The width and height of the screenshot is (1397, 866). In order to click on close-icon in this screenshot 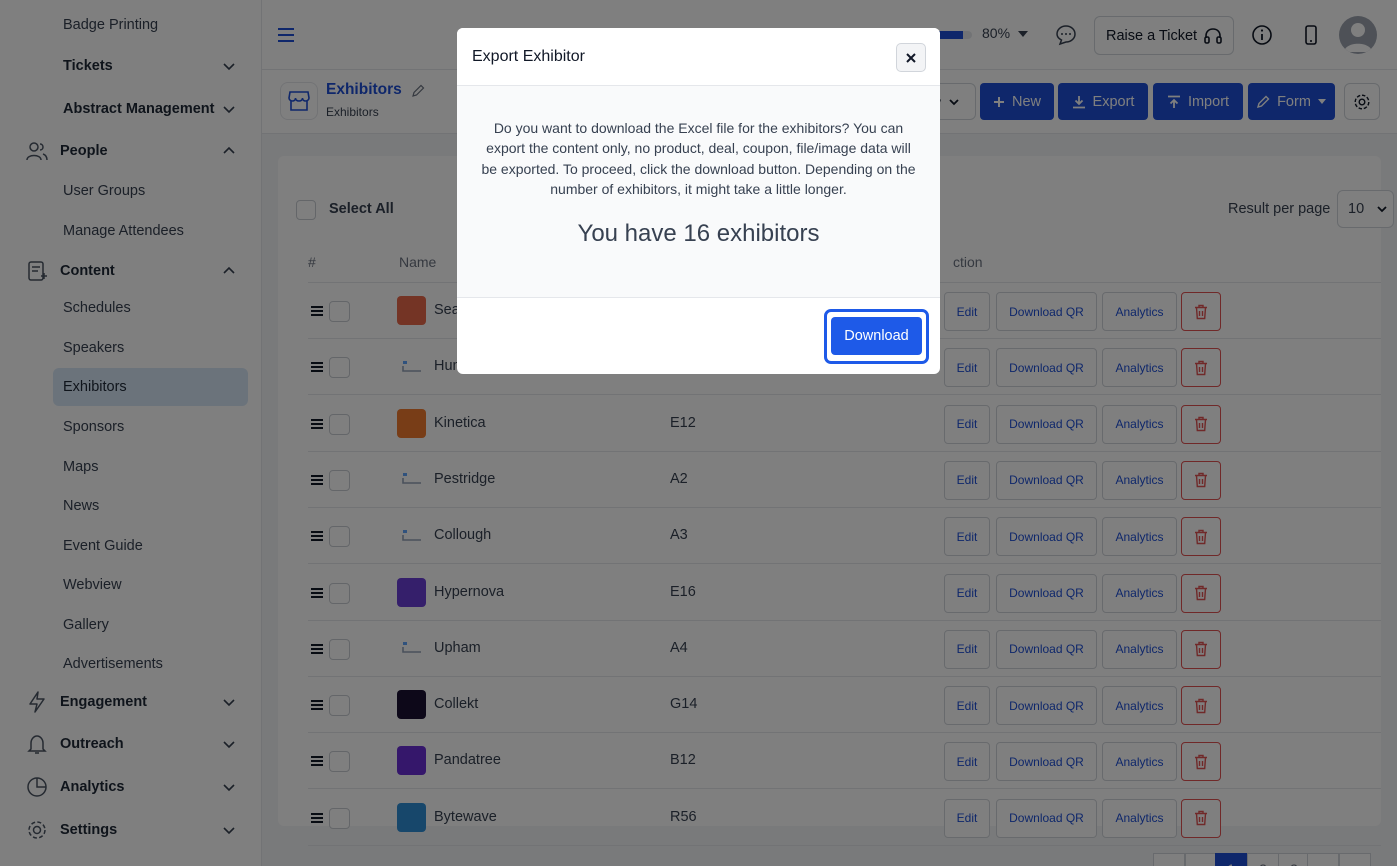, I will do `click(911, 57)`.